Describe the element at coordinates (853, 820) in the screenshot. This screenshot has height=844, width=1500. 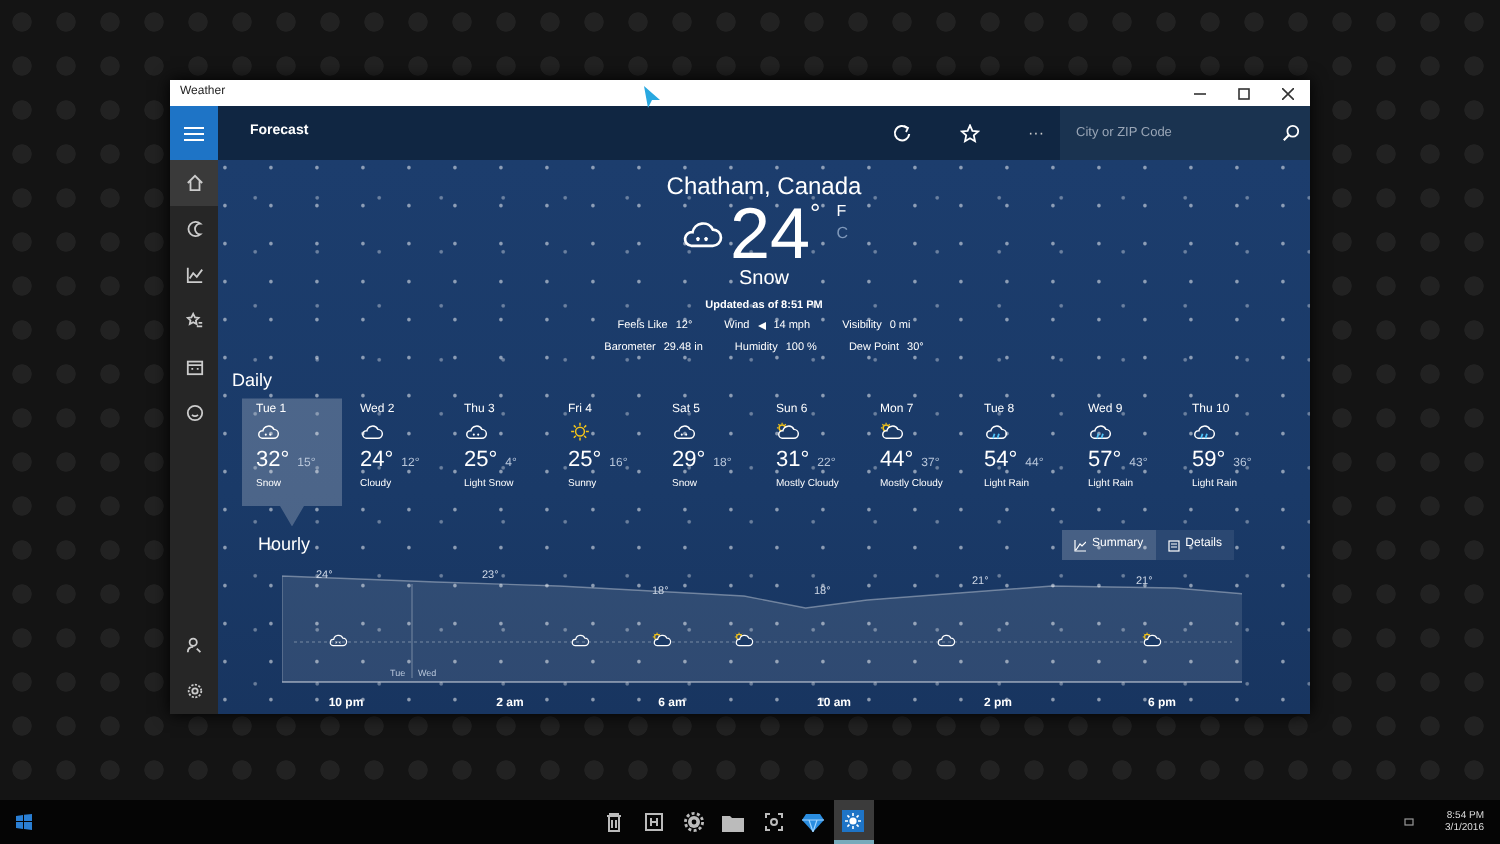
I see `sun-app-icon` at that location.